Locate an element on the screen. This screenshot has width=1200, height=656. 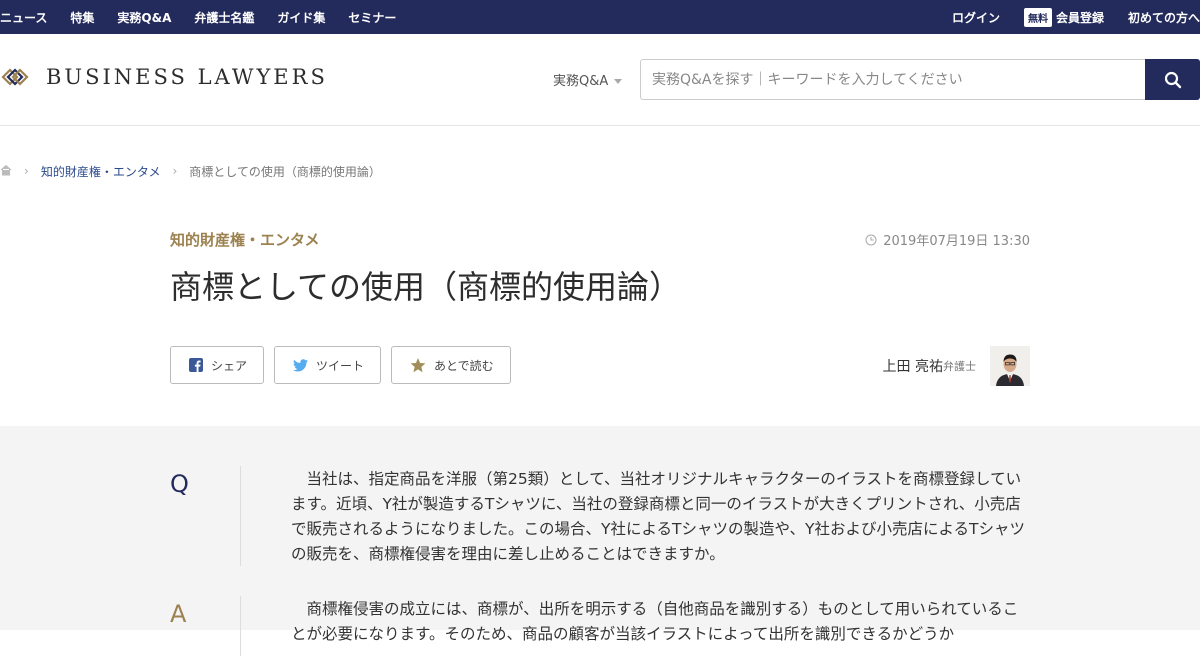
search-icon is located at coordinates (1172, 79).